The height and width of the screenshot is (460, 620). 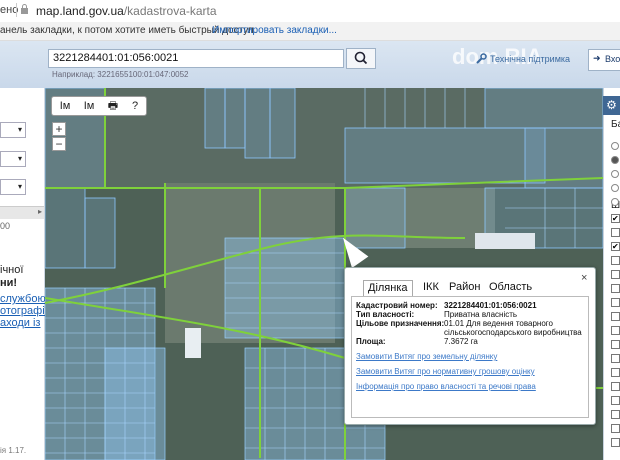 What do you see at coordinates (13, 450) in the screenshot?
I see `version-text: ія 1.17.` at bounding box center [13, 450].